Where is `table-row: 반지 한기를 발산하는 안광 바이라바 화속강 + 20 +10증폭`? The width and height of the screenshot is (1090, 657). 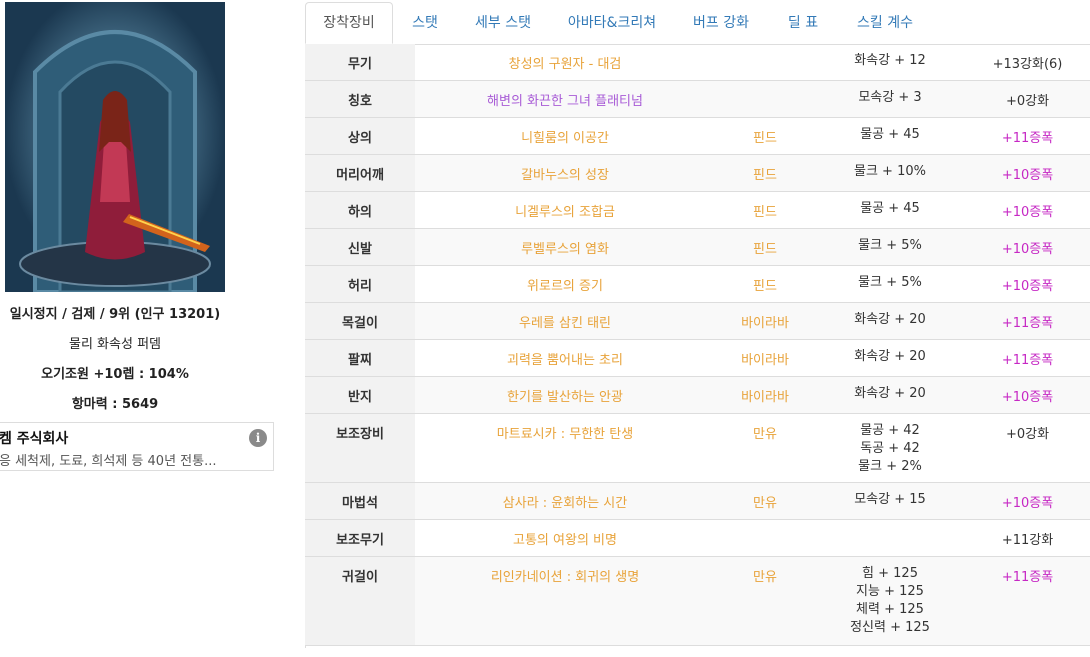
table-row: 반지 한기를 발산하는 안광 바이라바 화속강 + 20 +10증폭 is located at coordinates (697, 395).